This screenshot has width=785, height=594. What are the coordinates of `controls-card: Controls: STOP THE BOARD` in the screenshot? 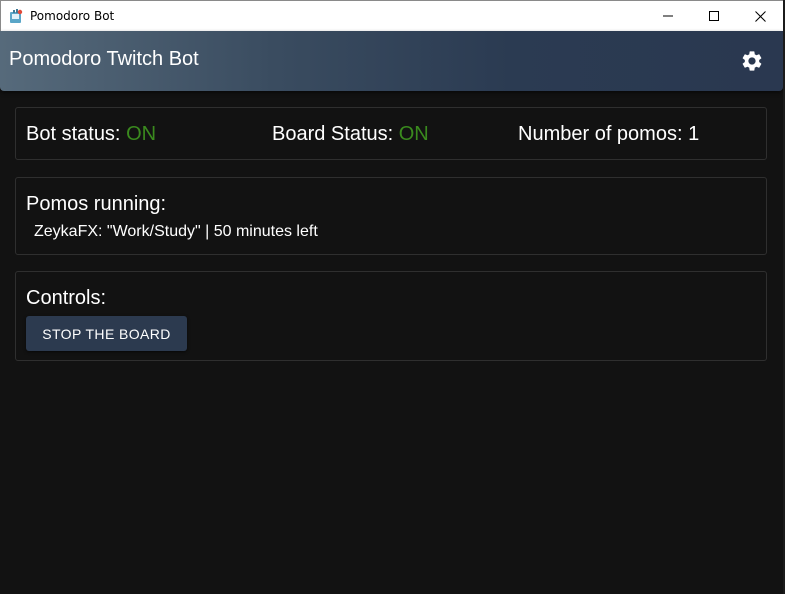 It's located at (391, 316).